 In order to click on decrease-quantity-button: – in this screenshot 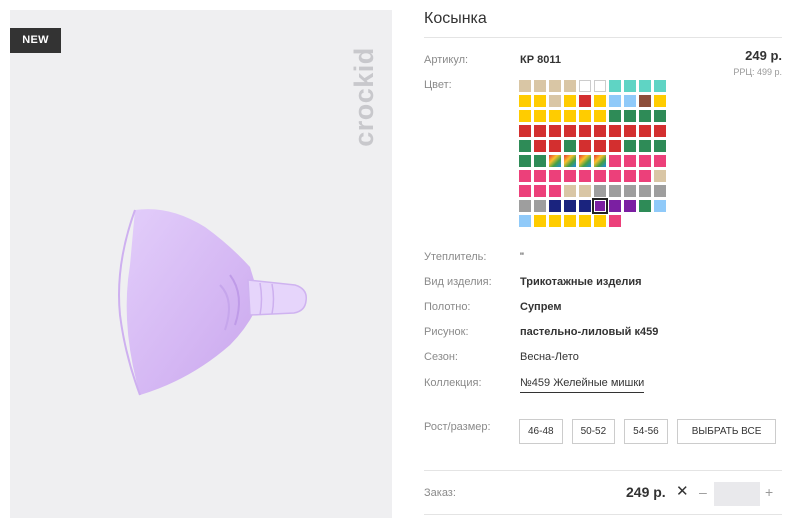, I will do `click(703, 492)`.